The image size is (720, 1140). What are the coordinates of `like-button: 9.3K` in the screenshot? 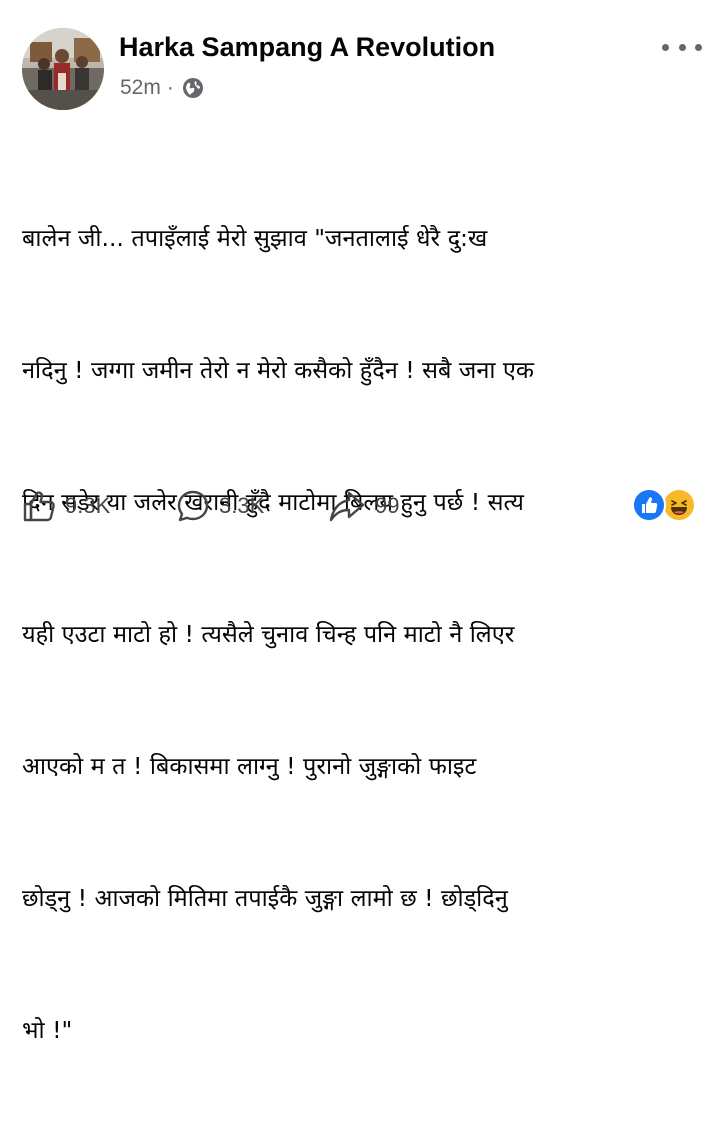 It's located at (66, 506).